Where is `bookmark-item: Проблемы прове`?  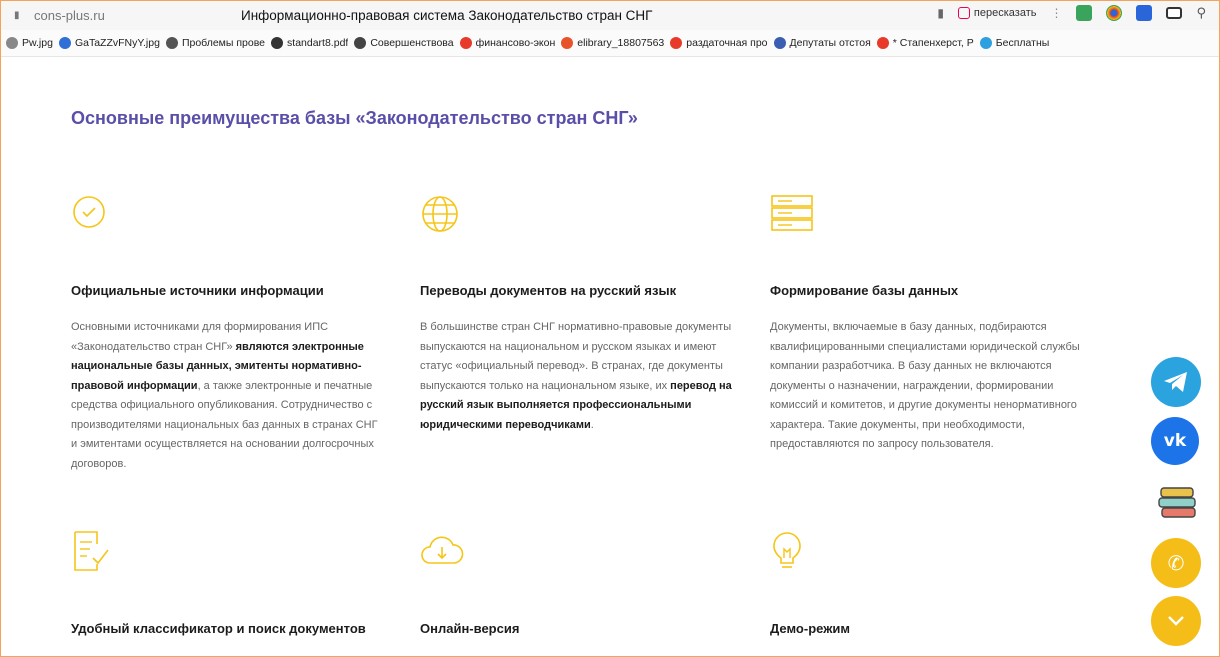
bookmark-item: Проблемы прове is located at coordinates (215, 43).